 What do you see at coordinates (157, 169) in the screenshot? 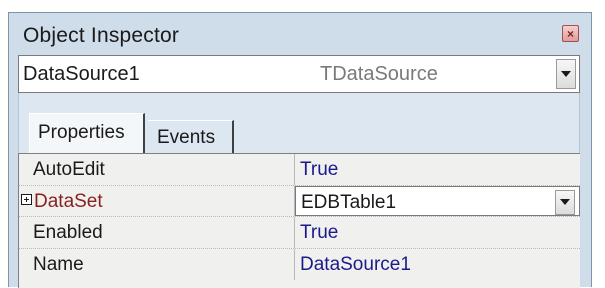
I see `property-name: AutoEdit` at bounding box center [157, 169].